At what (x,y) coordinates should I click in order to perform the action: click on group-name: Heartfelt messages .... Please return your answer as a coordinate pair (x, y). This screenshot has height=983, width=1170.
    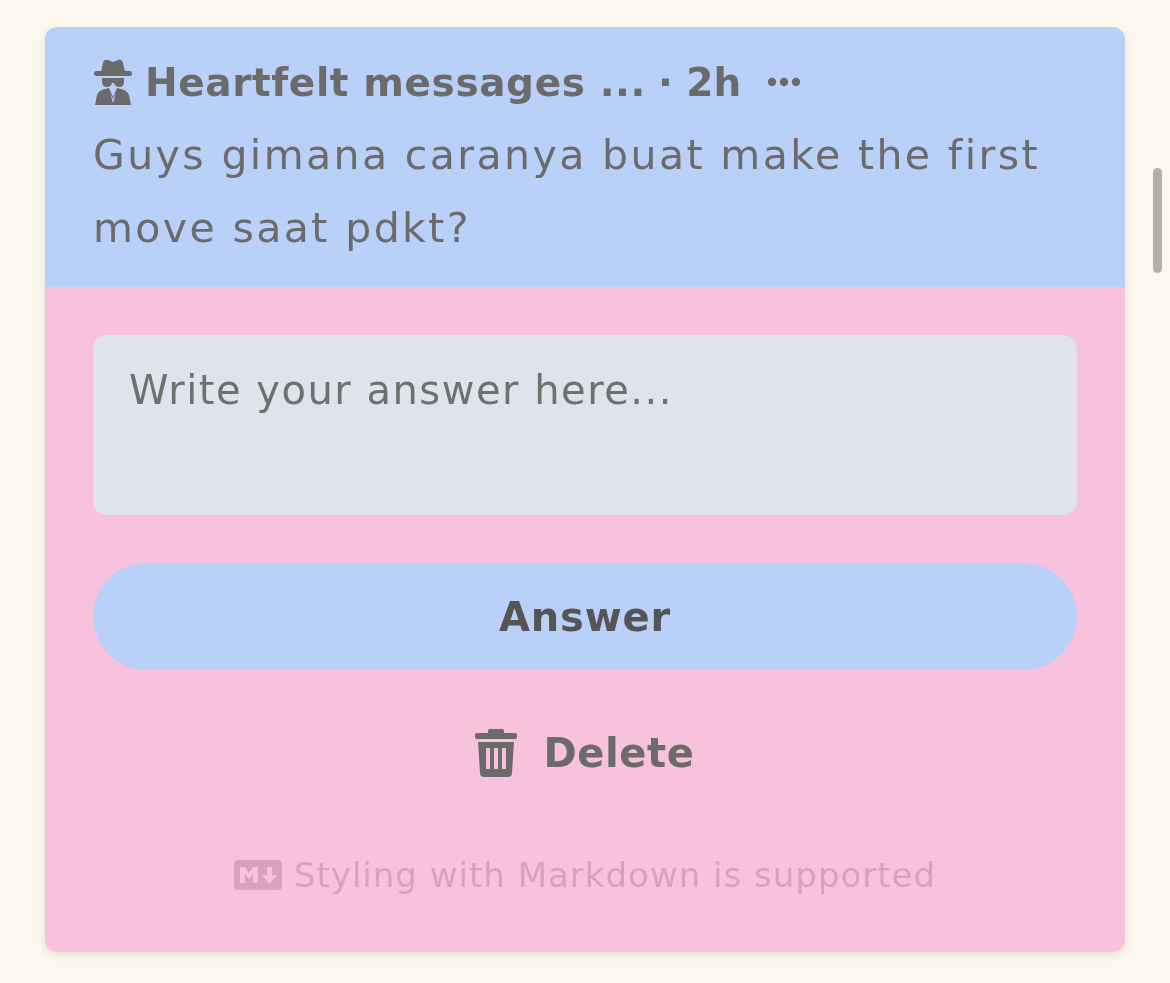
    Looking at the image, I should click on (395, 82).